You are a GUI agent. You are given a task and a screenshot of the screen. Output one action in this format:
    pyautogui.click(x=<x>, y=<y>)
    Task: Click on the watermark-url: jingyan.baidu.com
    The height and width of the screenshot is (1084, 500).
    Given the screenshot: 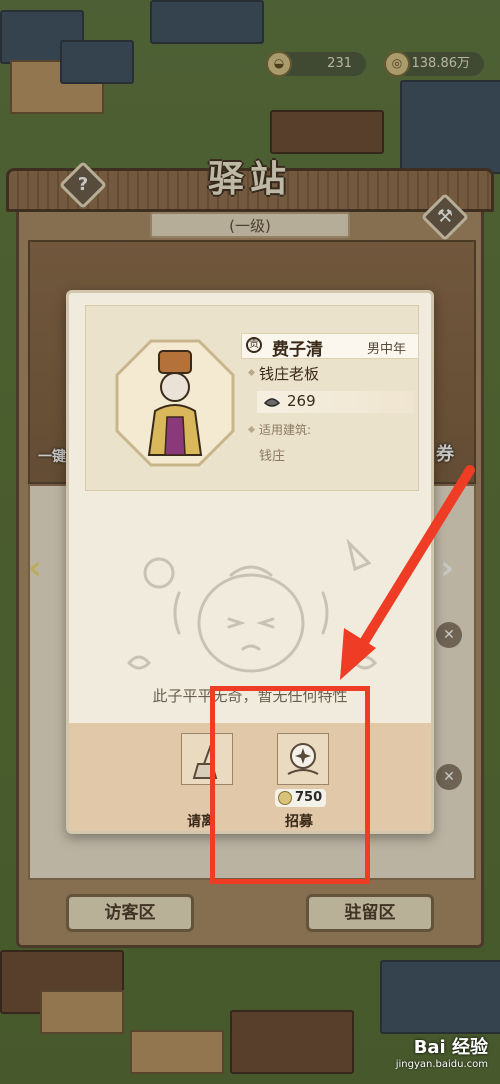 What is the action you would take?
    pyautogui.click(x=441, y=1064)
    